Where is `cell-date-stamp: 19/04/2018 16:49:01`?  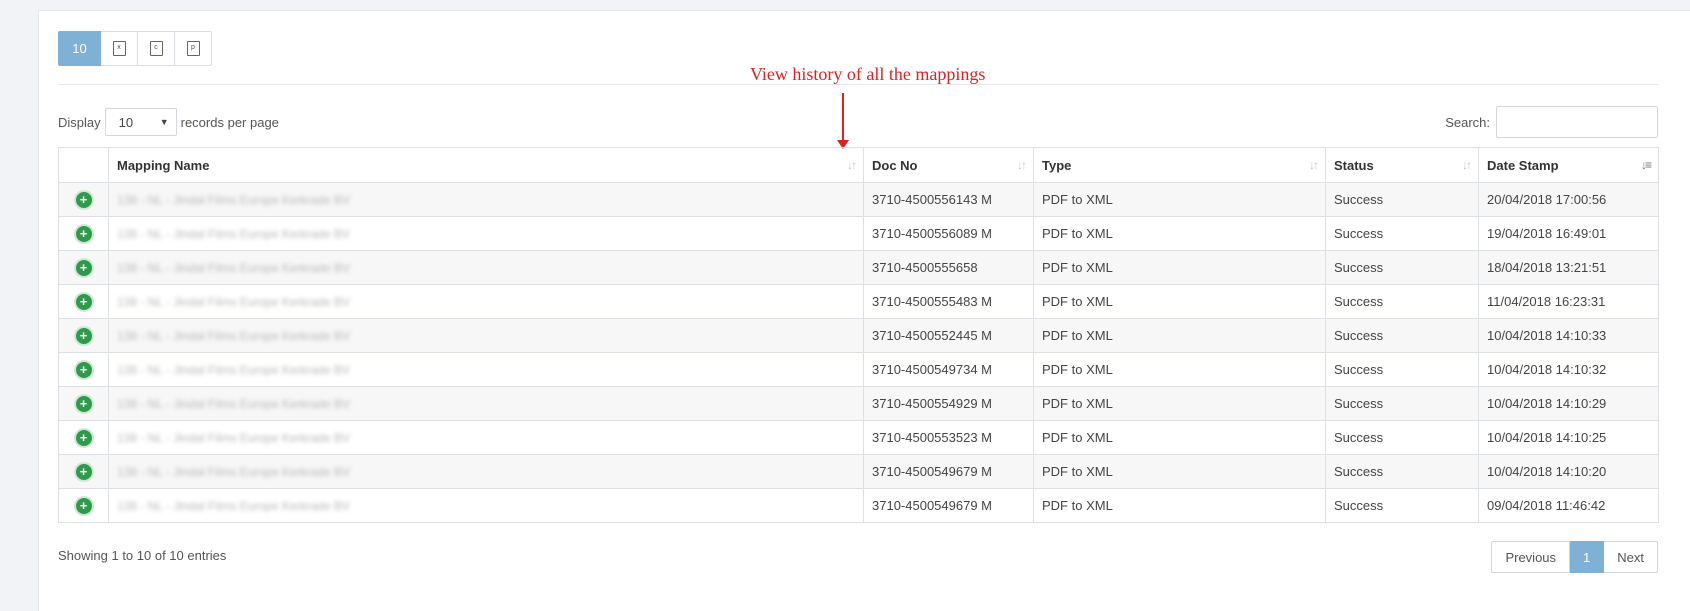 cell-date-stamp: 19/04/2018 16:49:01 is located at coordinates (1568, 233).